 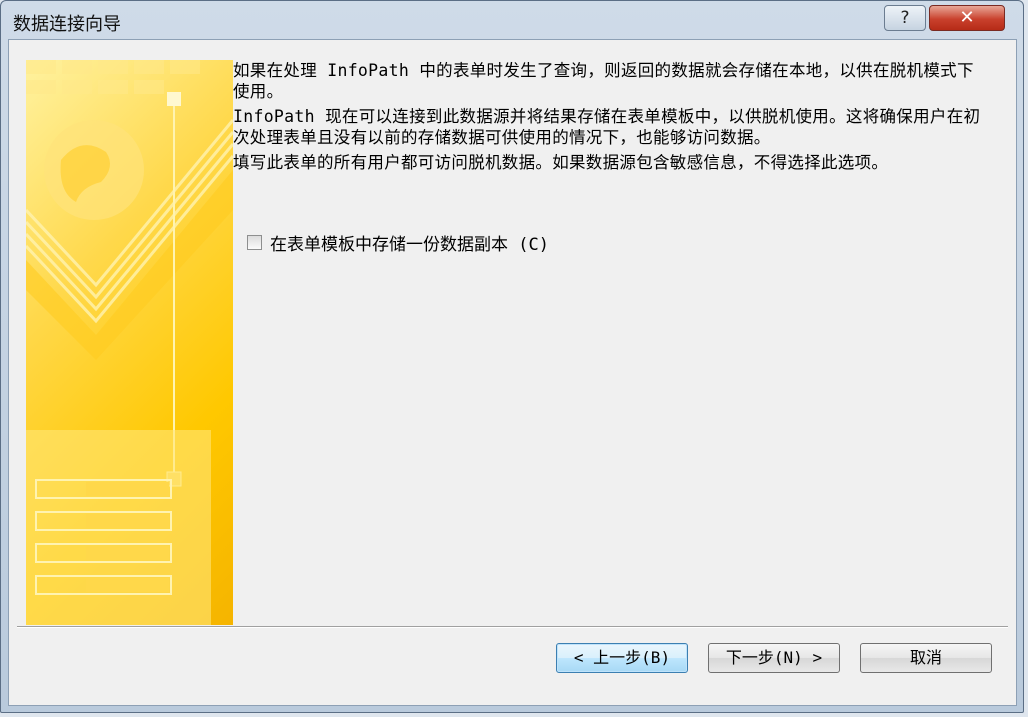 I want to click on window-title: 数据连接向导, so click(x=67, y=24).